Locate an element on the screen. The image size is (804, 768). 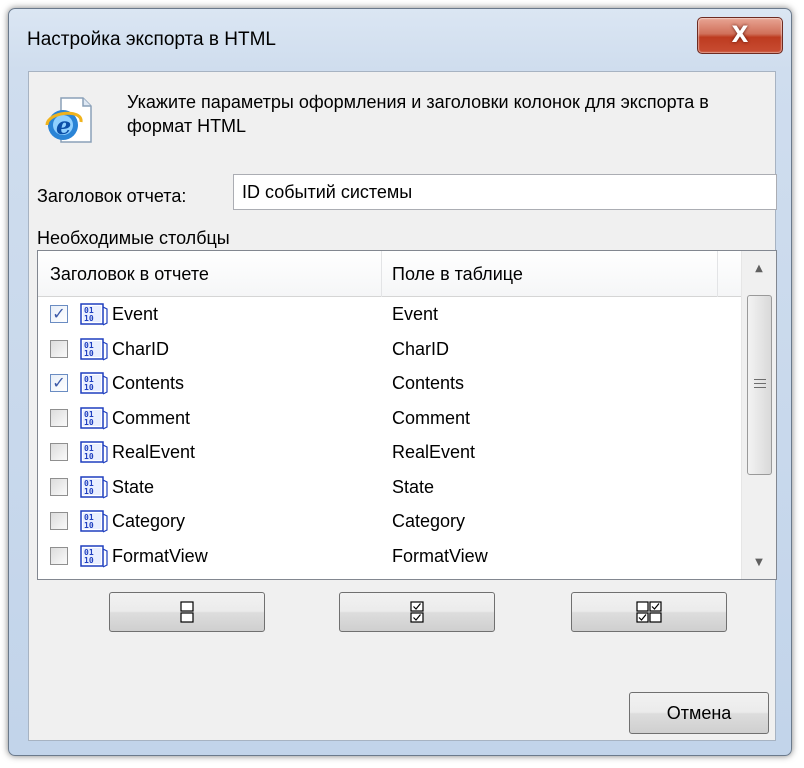
row-field: RealEvent is located at coordinates (434, 452).